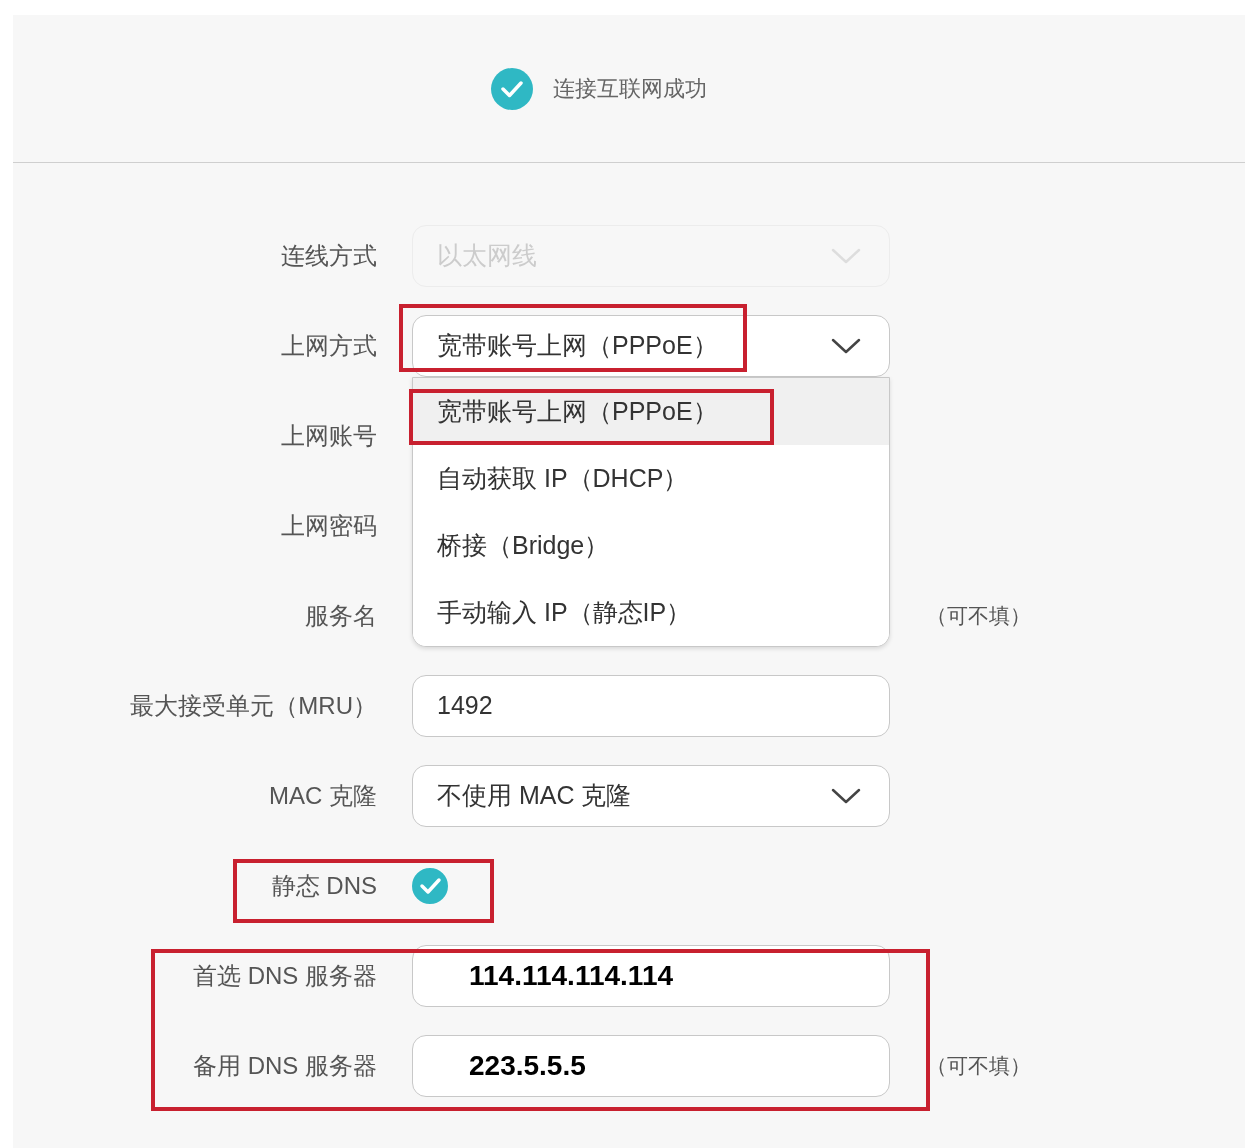 This screenshot has height=1148, width=1256. Describe the element at coordinates (651, 706) in the screenshot. I see `input-field: 1492` at that location.